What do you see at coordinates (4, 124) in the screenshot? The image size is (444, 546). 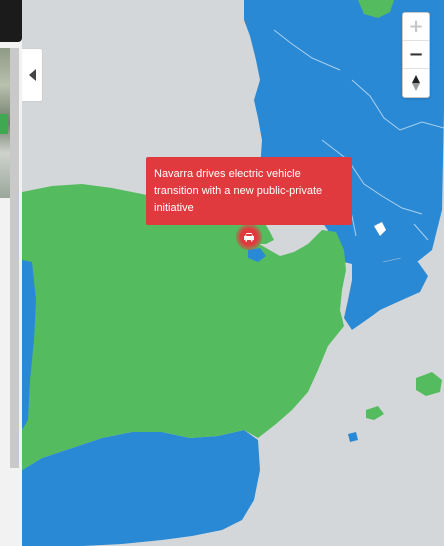 I see `thumbnail-badge` at bounding box center [4, 124].